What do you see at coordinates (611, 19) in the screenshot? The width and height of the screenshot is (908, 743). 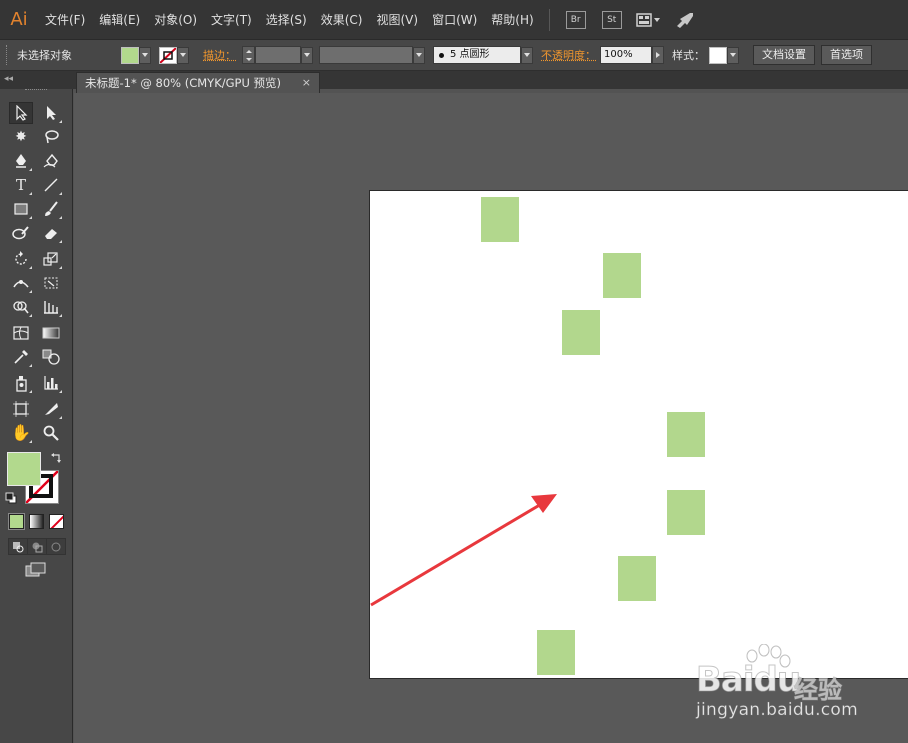 I see `stock-button: St` at bounding box center [611, 19].